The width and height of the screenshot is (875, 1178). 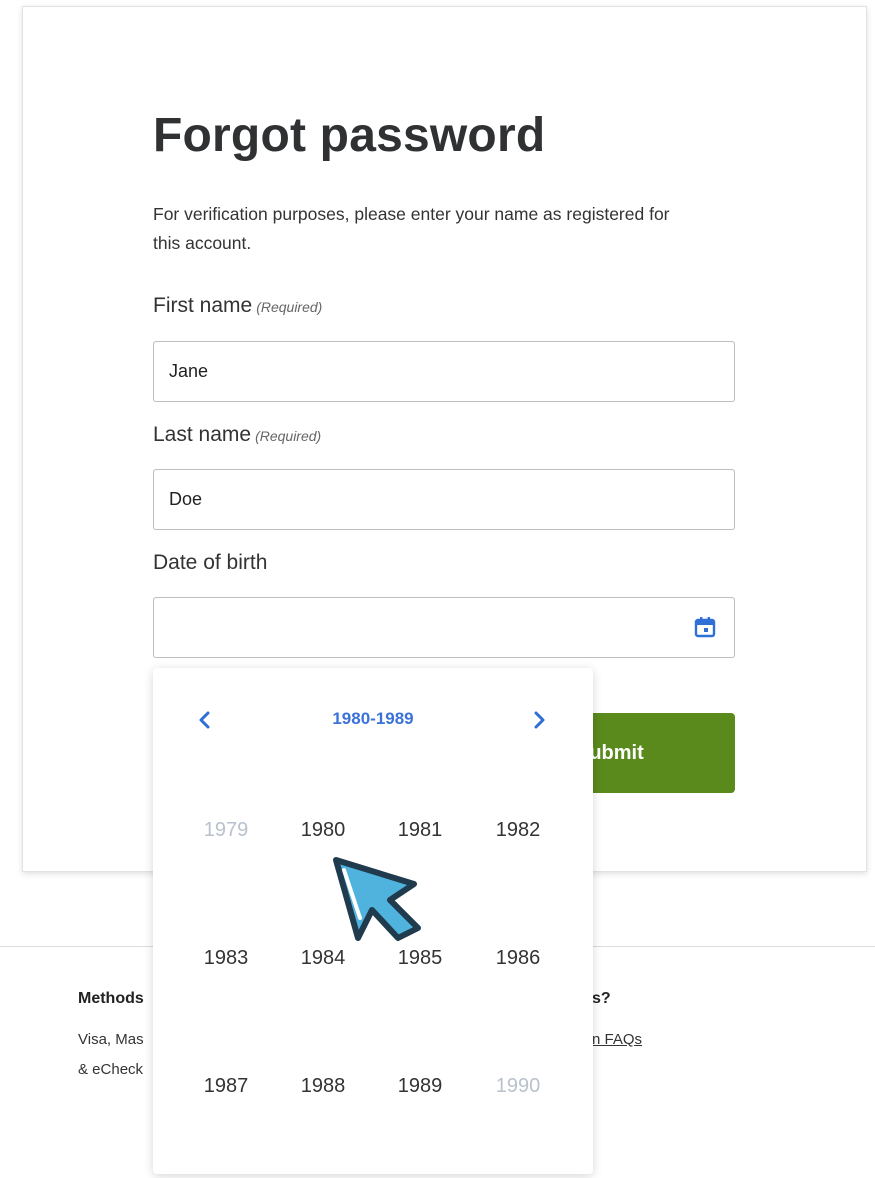 I want to click on year-cell: 1979, so click(x=226, y=830).